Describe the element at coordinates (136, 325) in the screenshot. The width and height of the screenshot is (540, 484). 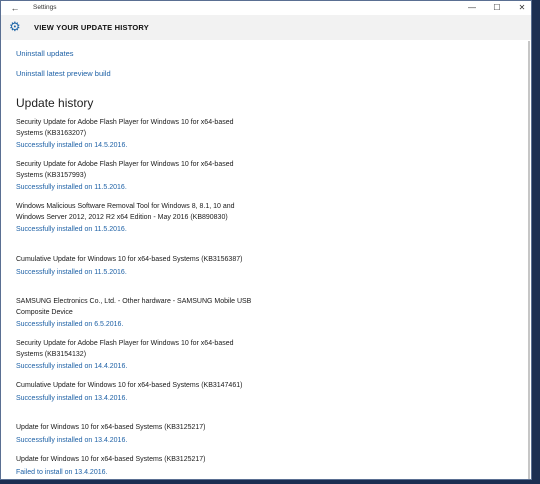
I see `update-status-link: Successfully installed on 6.5.2016.` at that location.